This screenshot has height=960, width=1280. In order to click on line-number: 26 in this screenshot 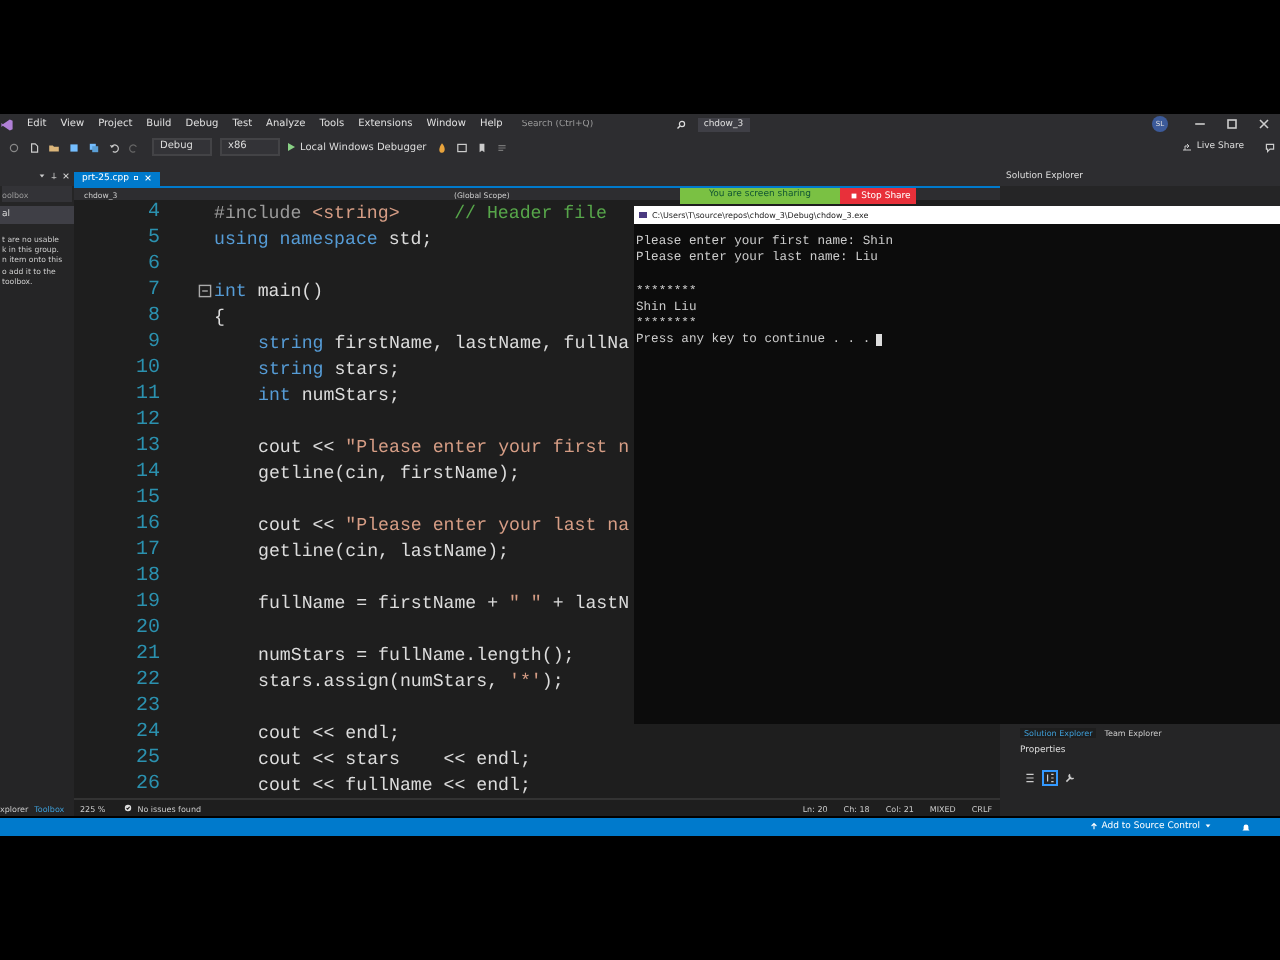, I will do `click(146, 785)`.